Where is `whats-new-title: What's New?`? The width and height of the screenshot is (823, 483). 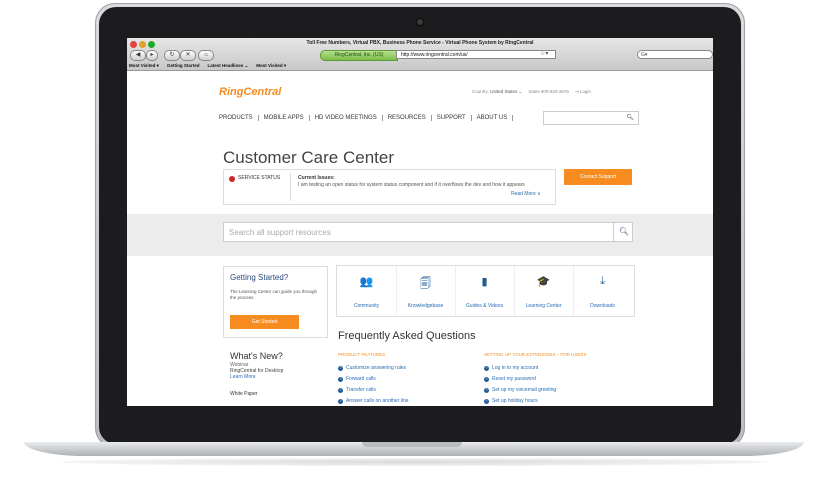 whats-new-title: What's New? is located at coordinates (256, 356).